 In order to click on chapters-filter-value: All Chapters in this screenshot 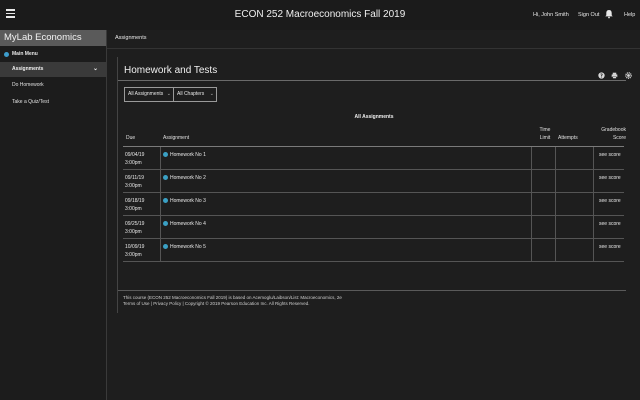, I will do `click(191, 94)`.